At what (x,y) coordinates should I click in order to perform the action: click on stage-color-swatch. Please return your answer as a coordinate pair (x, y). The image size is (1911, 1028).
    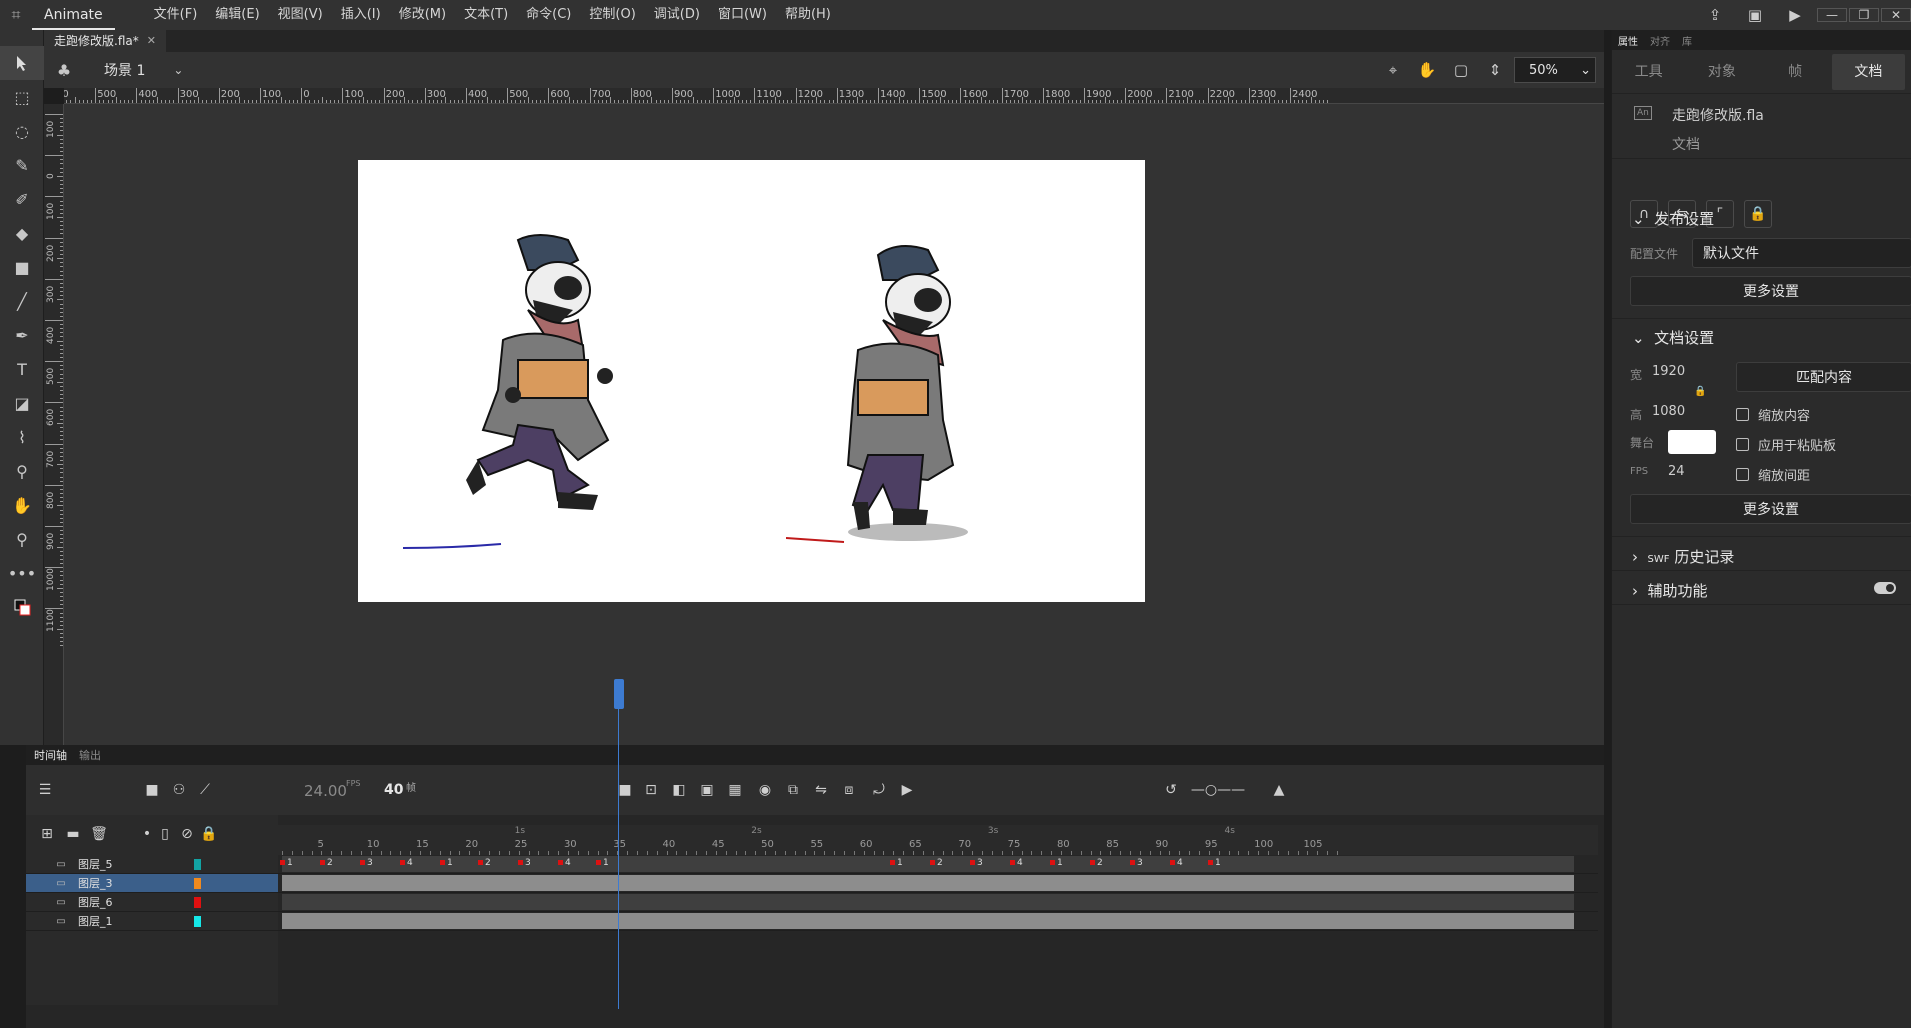
    Looking at the image, I should click on (1692, 442).